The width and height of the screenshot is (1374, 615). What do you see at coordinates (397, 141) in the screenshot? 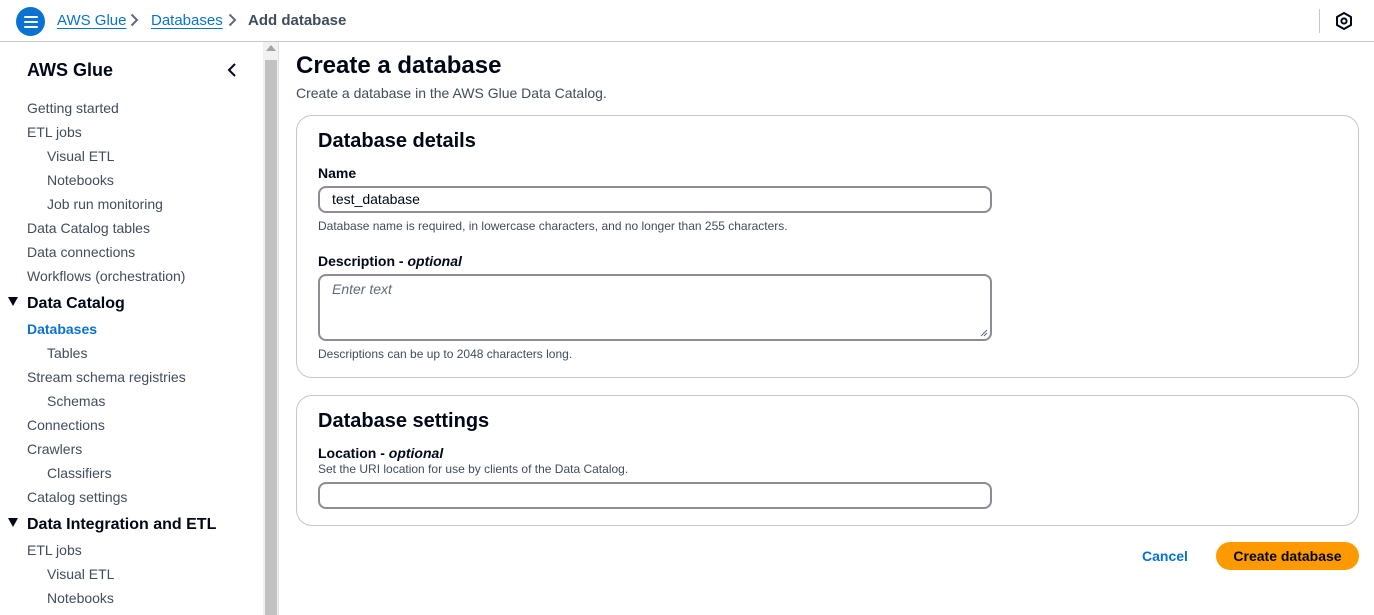
I see `panel-title: Database details` at bounding box center [397, 141].